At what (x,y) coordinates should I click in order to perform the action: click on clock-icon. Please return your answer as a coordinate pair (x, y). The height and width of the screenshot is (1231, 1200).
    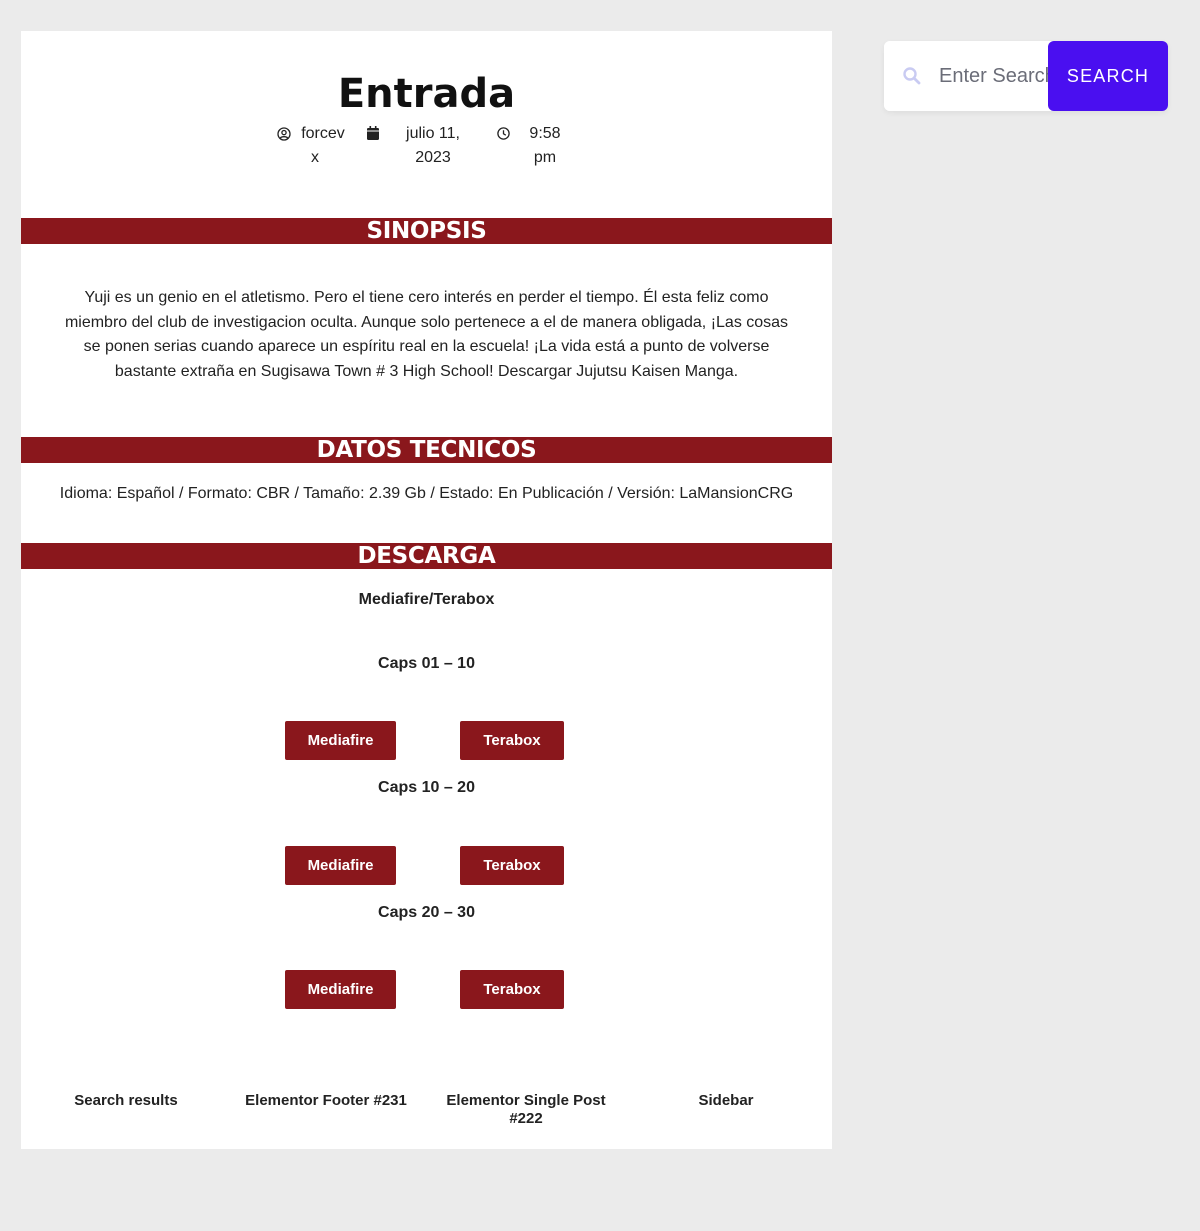
    Looking at the image, I should click on (503, 133).